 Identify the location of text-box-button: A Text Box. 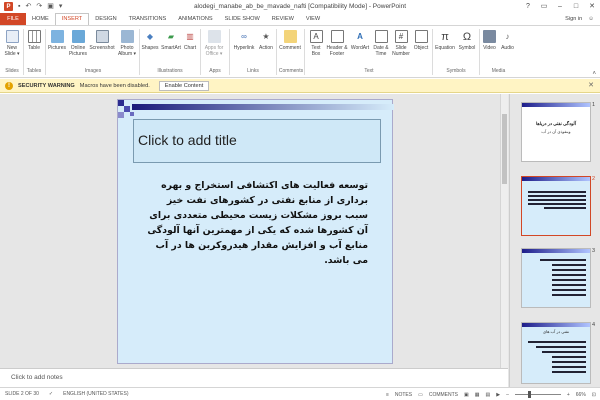
(316, 43).